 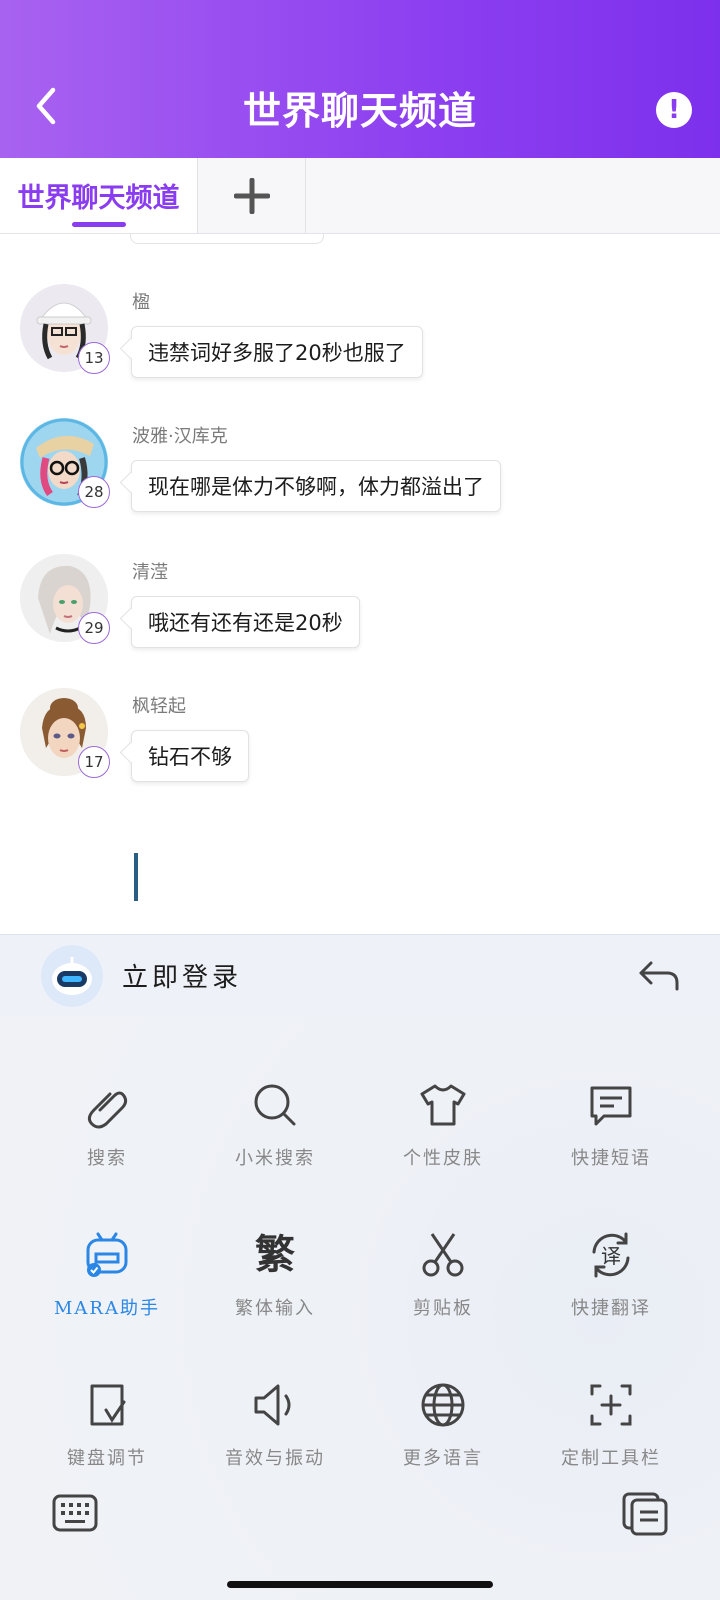 I want to click on undo-button, so click(x=659, y=976).